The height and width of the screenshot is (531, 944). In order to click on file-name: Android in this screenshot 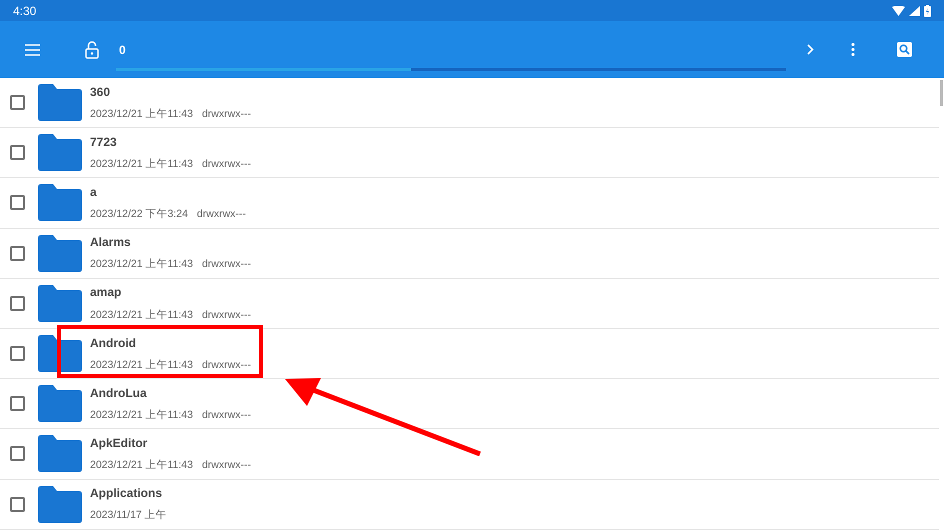, I will do `click(113, 343)`.